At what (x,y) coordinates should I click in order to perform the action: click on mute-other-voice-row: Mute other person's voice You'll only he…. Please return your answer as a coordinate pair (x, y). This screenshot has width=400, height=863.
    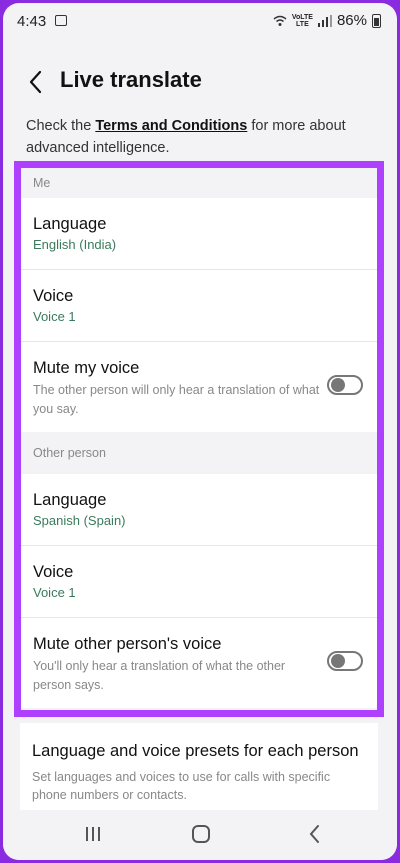
    Looking at the image, I should click on (199, 663).